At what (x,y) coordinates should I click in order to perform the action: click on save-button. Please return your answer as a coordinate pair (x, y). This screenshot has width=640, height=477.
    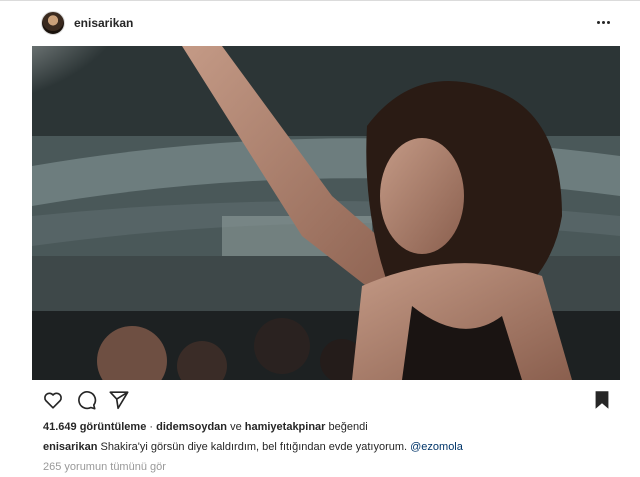
    Looking at the image, I should click on (602, 400).